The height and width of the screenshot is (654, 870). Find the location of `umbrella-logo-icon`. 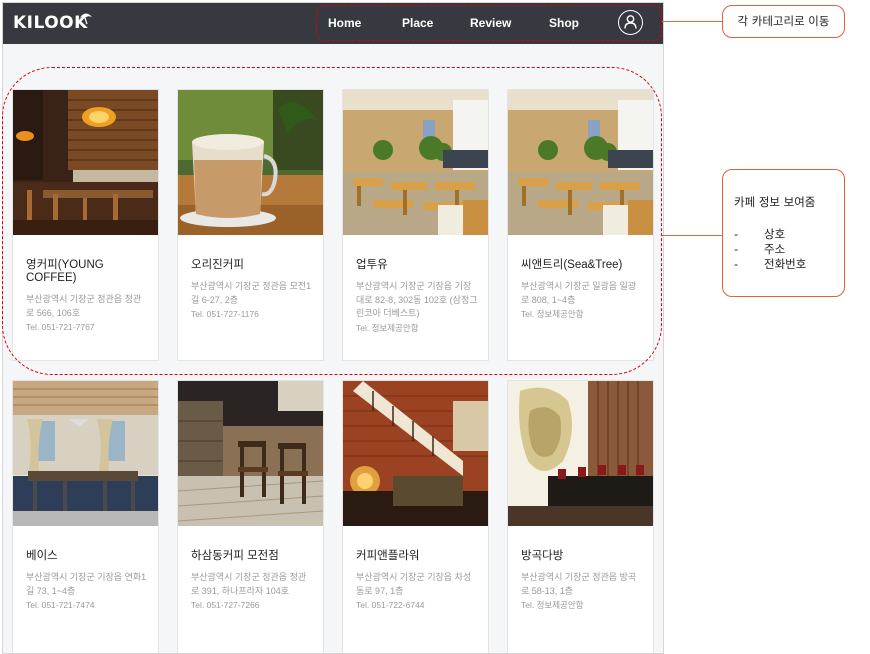

umbrella-logo-icon is located at coordinates (85, 19).